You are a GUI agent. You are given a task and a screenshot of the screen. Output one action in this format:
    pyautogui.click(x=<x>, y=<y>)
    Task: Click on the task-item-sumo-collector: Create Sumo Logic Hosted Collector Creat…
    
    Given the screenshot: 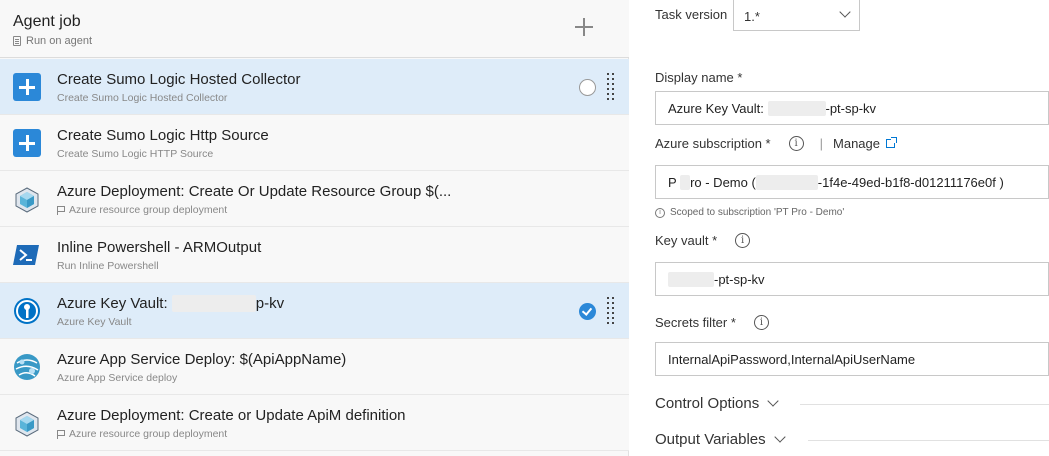 What is the action you would take?
    pyautogui.click(x=314, y=87)
    